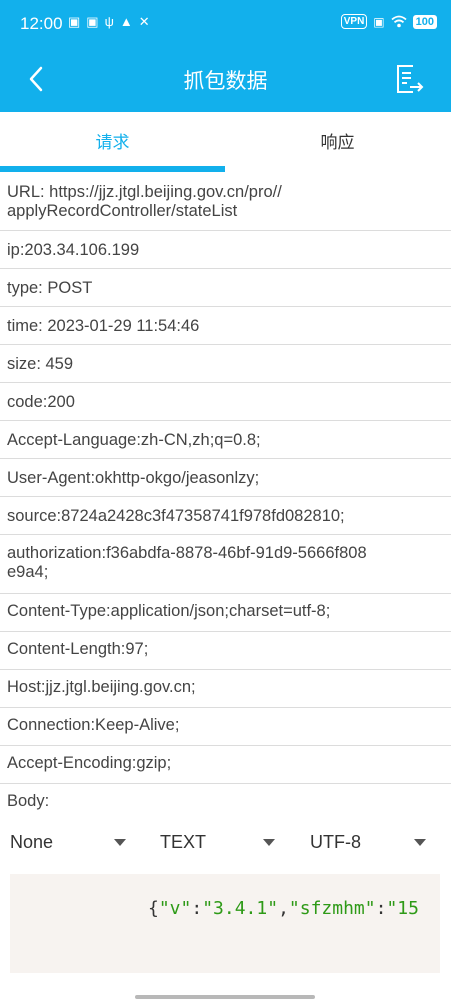  What do you see at coordinates (78, 649) in the screenshot?
I see `content-length-value: Content-Length:97;` at bounding box center [78, 649].